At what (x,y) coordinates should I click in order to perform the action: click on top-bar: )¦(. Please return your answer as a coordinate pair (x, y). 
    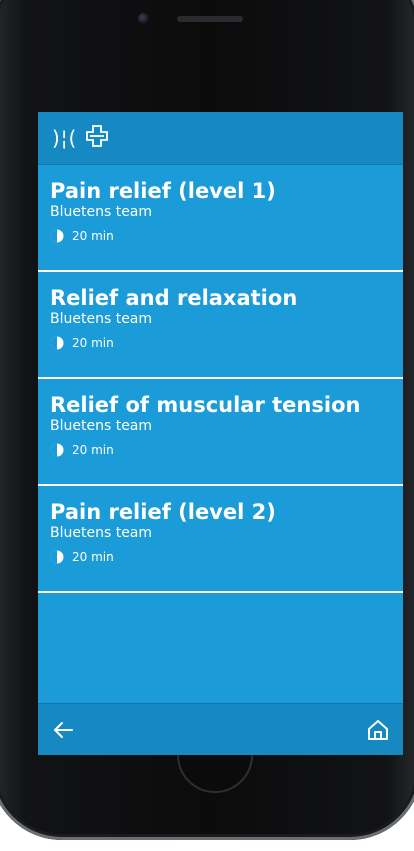
    Looking at the image, I should click on (220, 138).